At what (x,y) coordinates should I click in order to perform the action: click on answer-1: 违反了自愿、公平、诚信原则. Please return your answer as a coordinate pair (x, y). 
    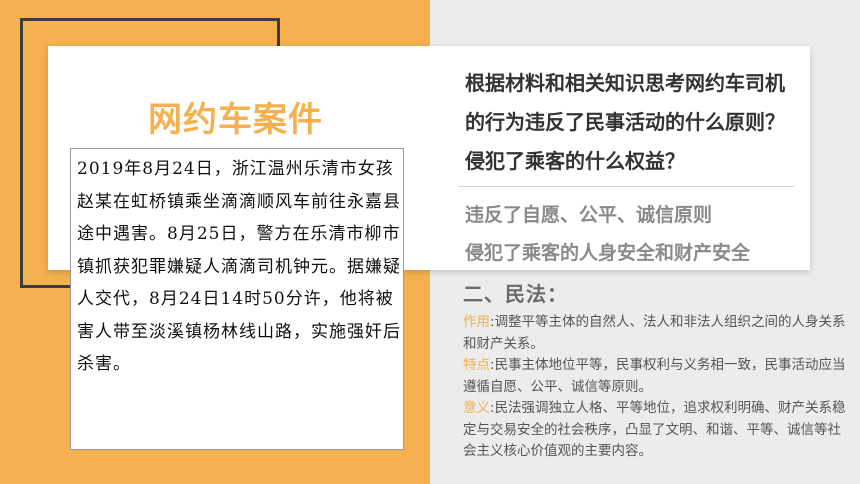
    Looking at the image, I should click on (589, 215).